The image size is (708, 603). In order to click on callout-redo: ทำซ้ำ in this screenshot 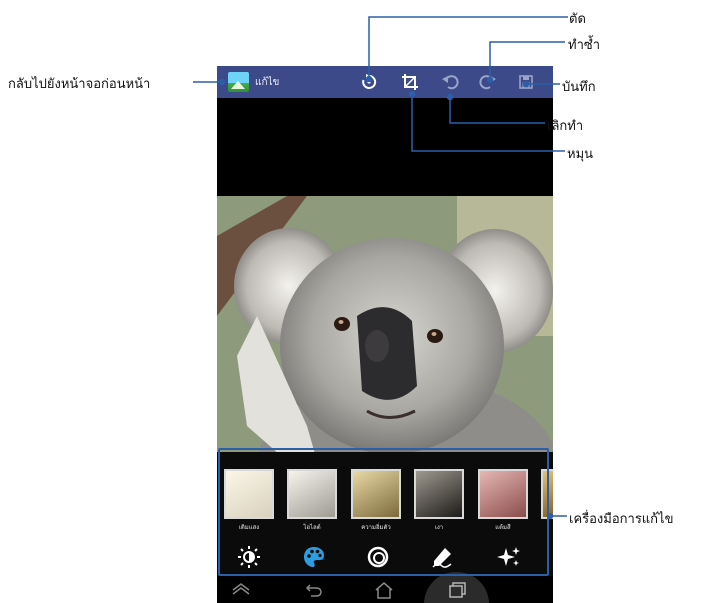, I will do `click(584, 45)`.